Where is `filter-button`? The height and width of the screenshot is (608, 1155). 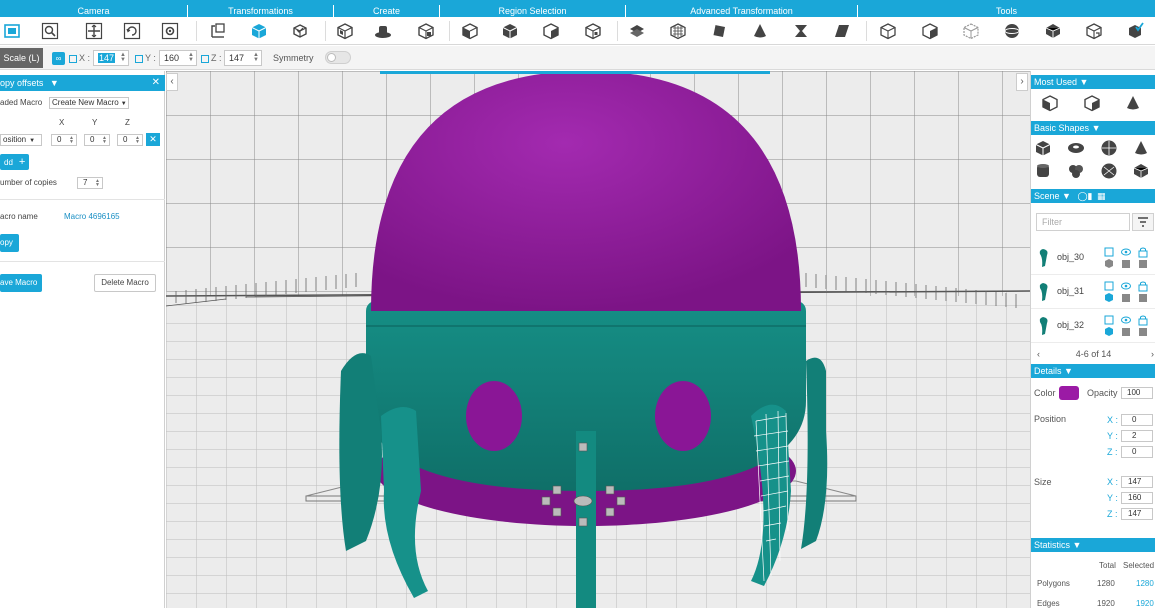
filter-button is located at coordinates (1143, 222).